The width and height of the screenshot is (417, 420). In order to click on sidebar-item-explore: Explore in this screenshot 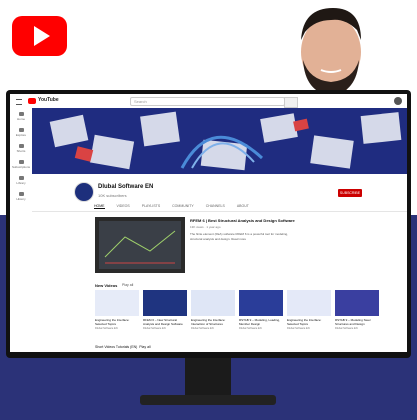, I will do `click(21, 132)`.